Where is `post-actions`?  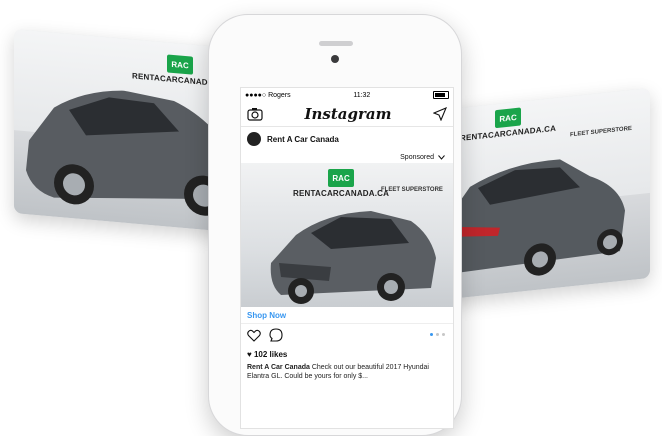
post-actions is located at coordinates (347, 335).